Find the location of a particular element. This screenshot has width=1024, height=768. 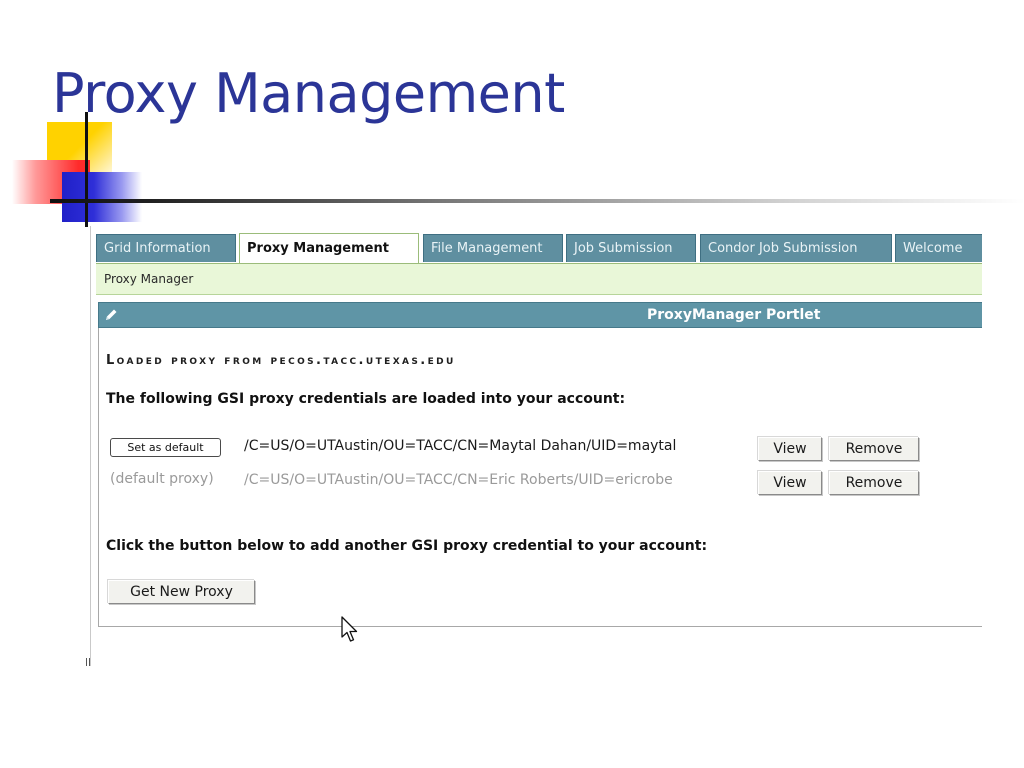

tab-welcome: Welcome is located at coordinates (938, 248).